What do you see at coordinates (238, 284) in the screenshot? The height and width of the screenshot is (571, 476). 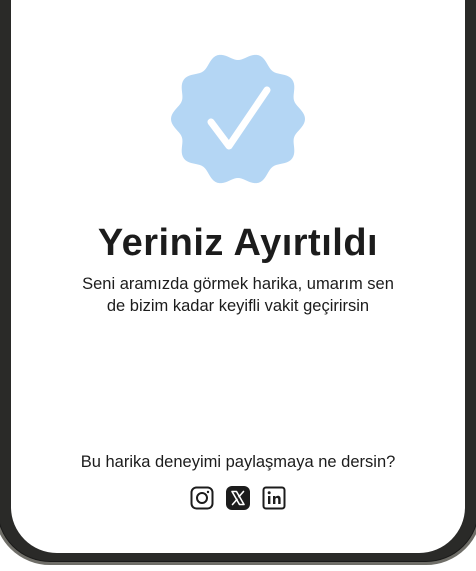 I see `message-line-1: Seni aramızda görmek harika, umarım sen` at bounding box center [238, 284].